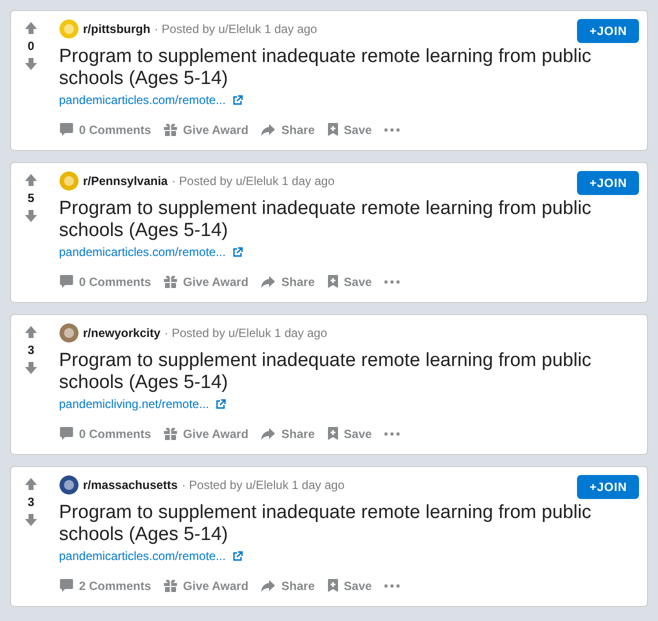 The height and width of the screenshot is (621, 658). Describe the element at coordinates (121, 333) in the screenshot. I see `subreddit-name: r/newyorkcity` at that location.